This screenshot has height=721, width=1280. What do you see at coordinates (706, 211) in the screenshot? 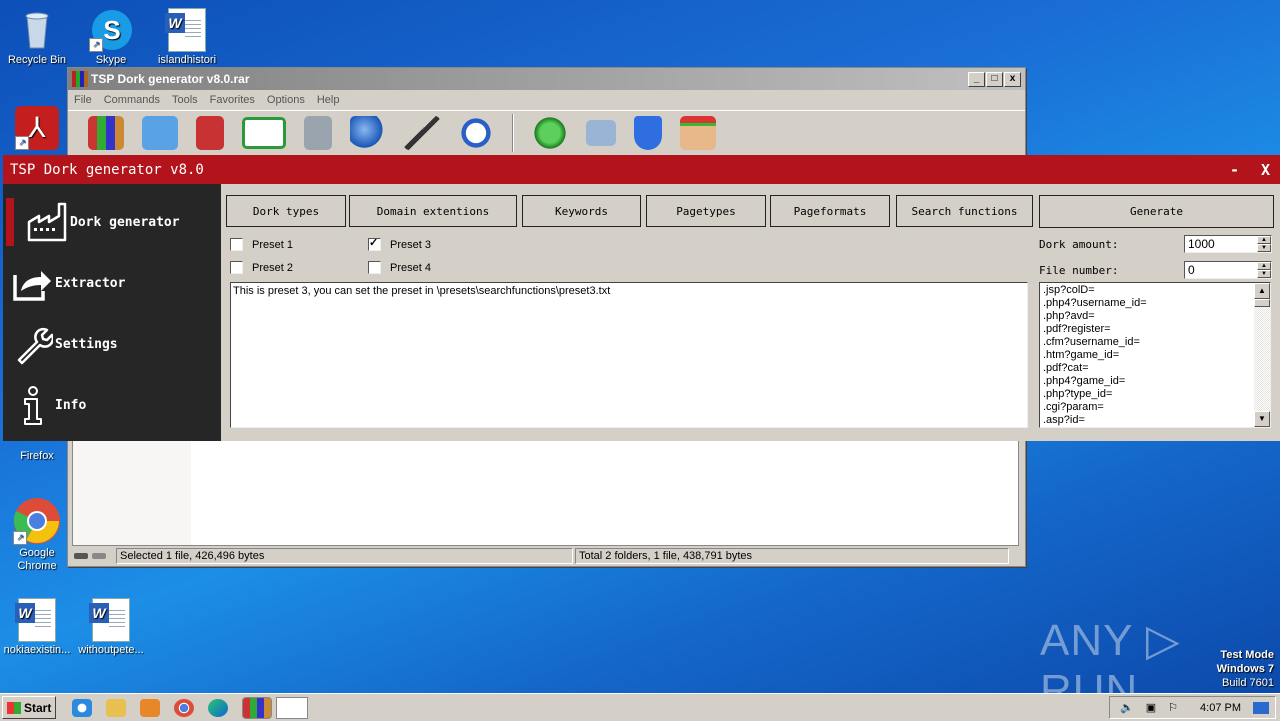
I see `tab-pagetypes: Pagetypes` at bounding box center [706, 211].